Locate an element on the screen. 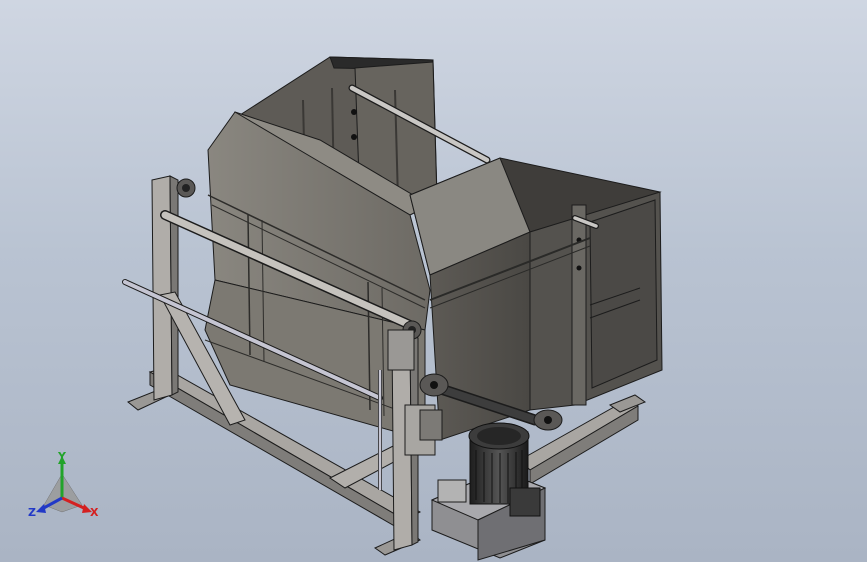 This screenshot has width=867, height=562. z-axis-label: Z is located at coordinates (32, 512).